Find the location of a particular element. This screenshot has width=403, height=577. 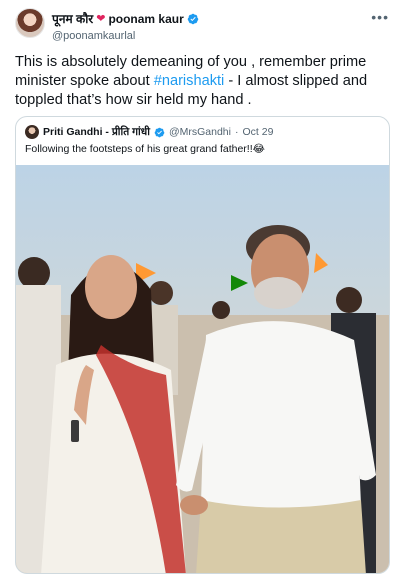

quoted-date: Oct 29 is located at coordinates (257, 132).